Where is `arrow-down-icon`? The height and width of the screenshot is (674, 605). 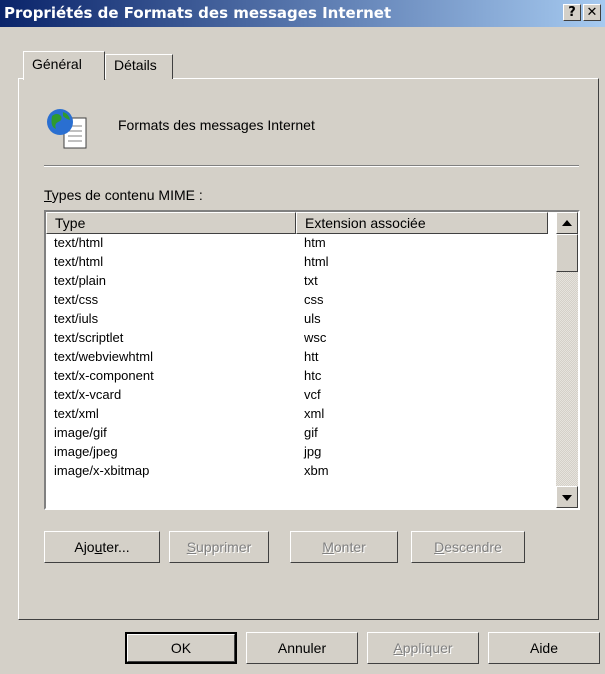 arrow-down-icon is located at coordinates (567, 498).